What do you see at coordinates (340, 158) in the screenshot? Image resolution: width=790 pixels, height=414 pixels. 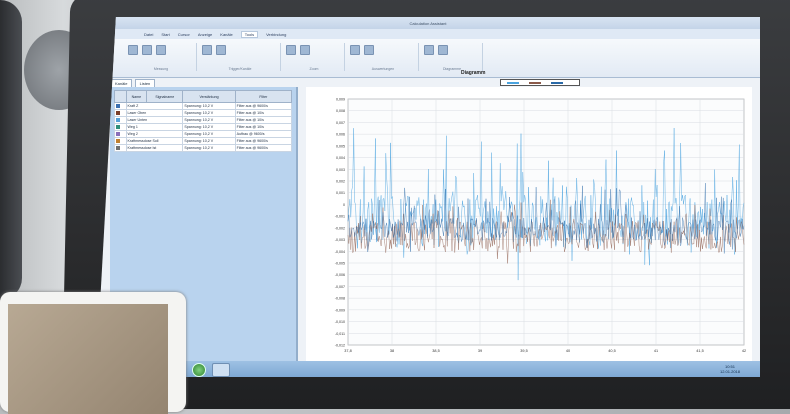 I see `y-tick-label: 0,004` at bounding box center [340, 158].